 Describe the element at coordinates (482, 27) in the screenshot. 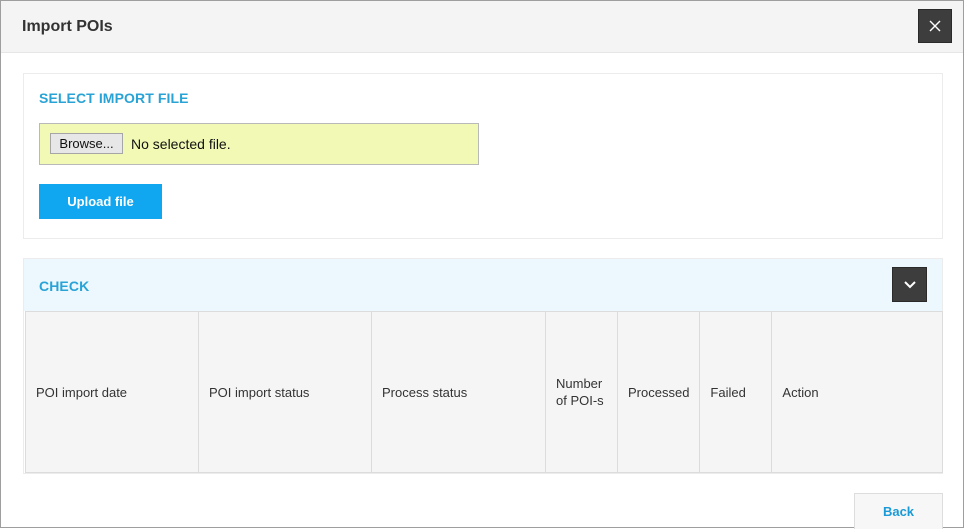

I see `dialog-header: Import POIs` at that location.